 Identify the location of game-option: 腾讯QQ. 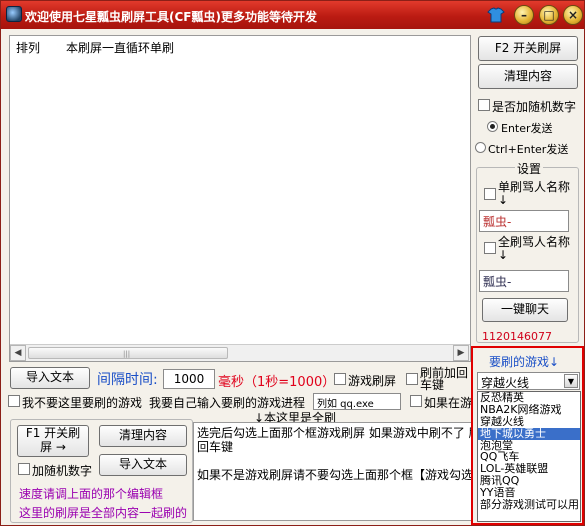
(529, 481).